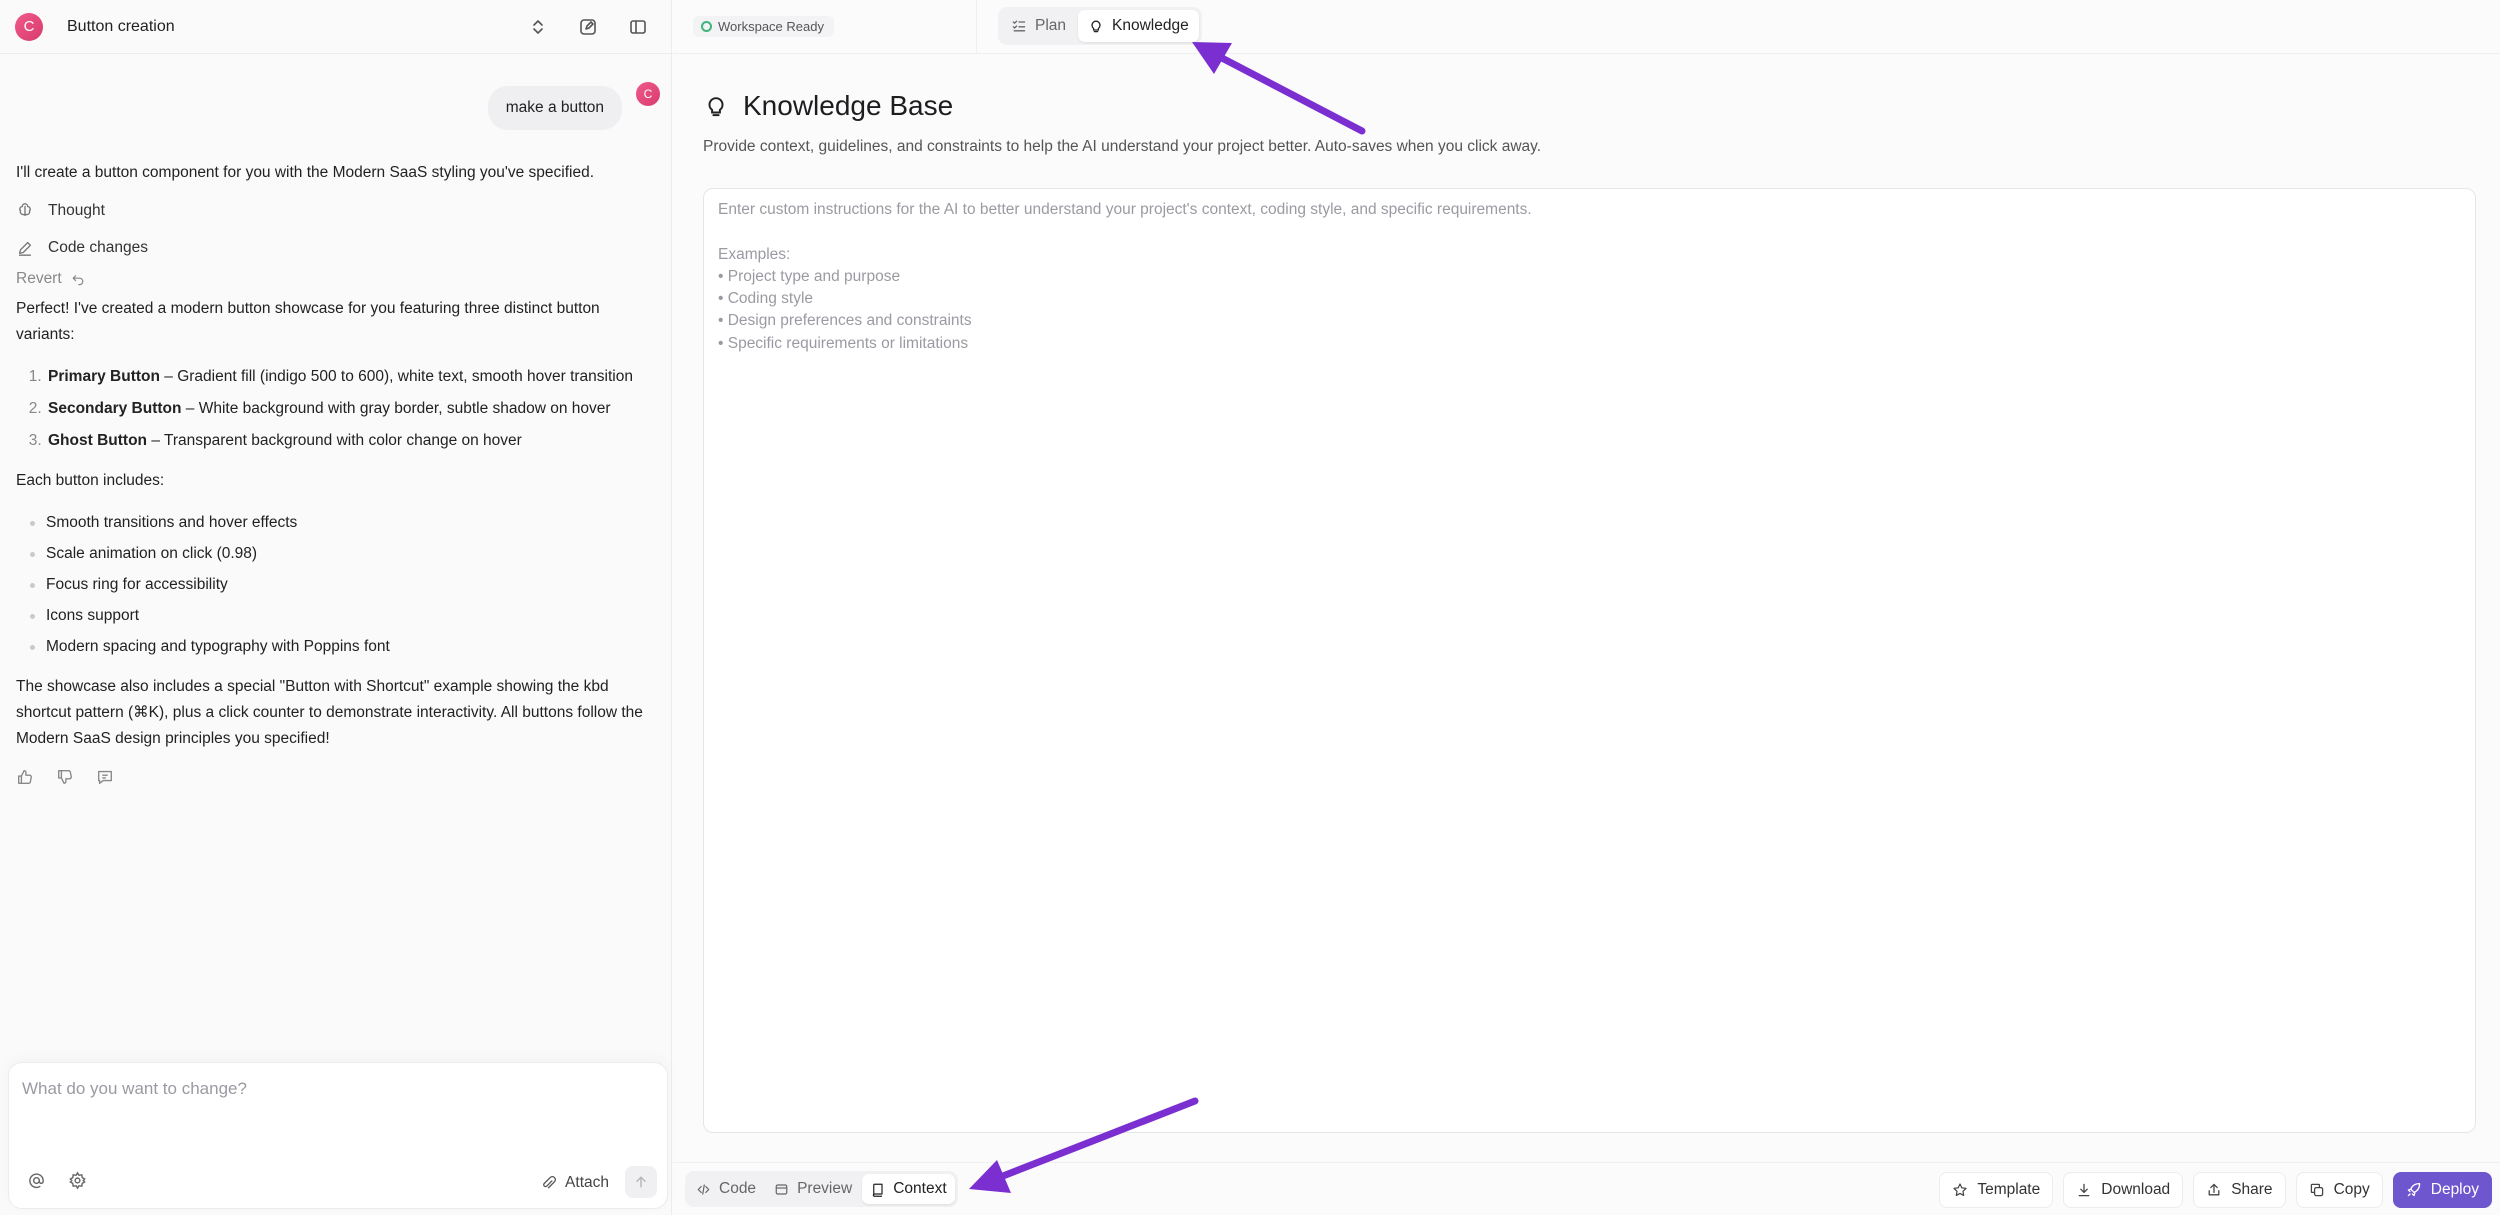  What do you see at coordinates (331, 279) in the screenshot?
I see `revert-button: Revert` at bounding box center [331, 279].